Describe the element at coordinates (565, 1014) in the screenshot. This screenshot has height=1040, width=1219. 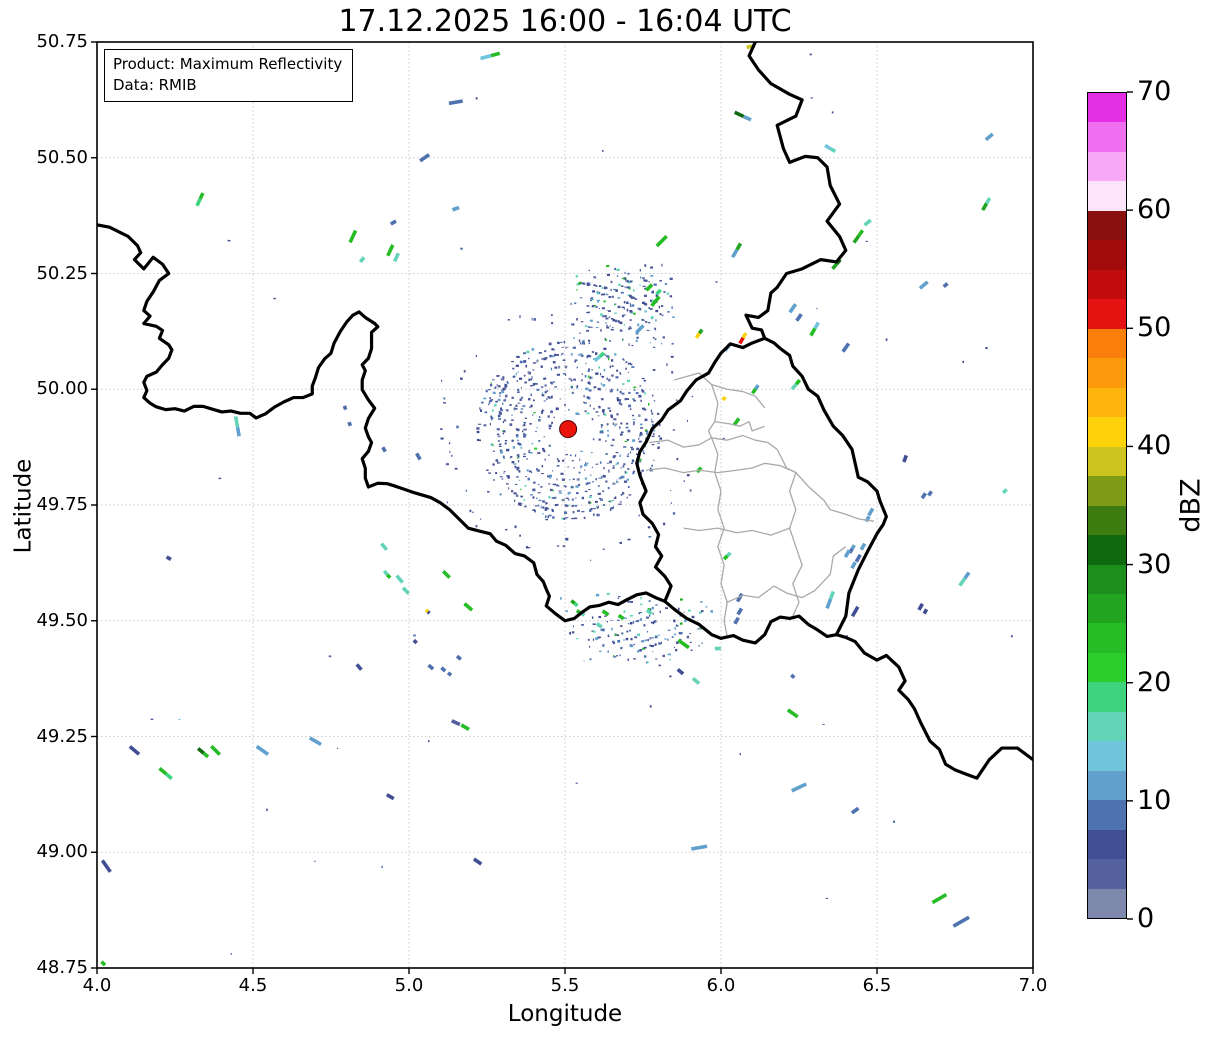
I see `x-axis-label: Longitude` at that location.